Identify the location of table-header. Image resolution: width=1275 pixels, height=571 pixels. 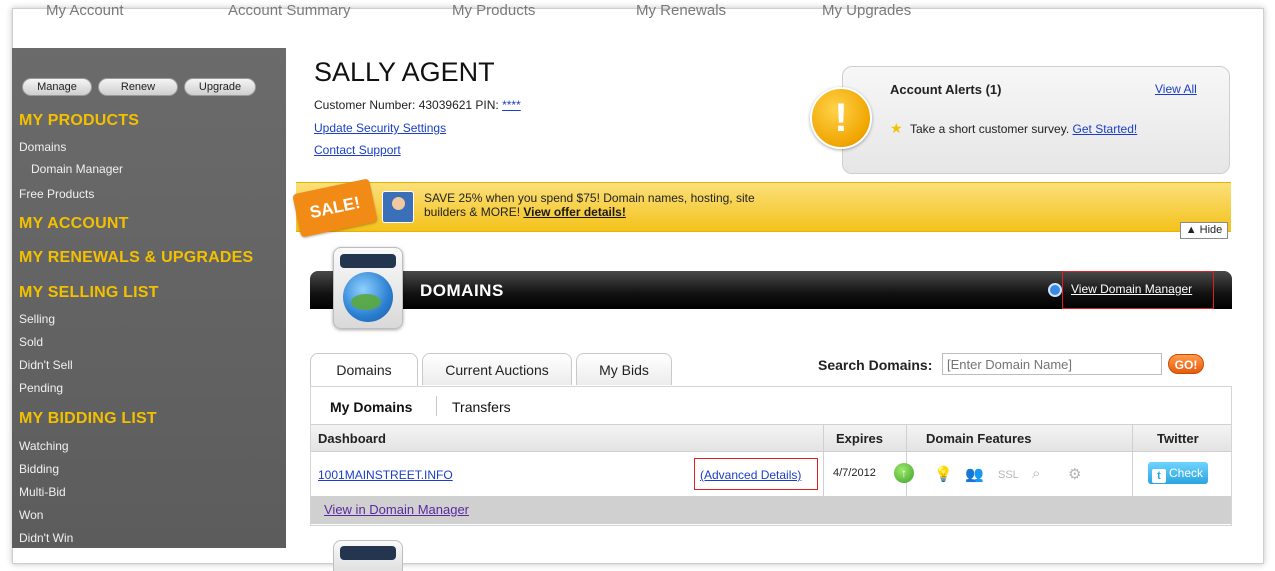
(771, 438).